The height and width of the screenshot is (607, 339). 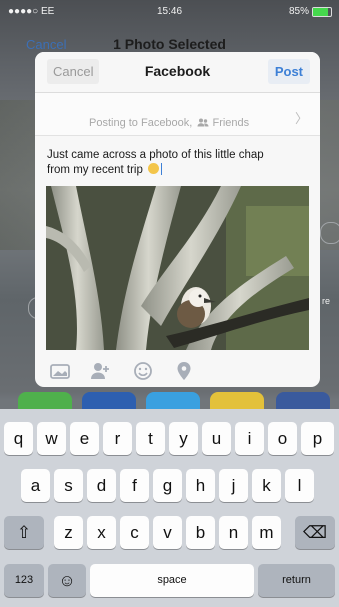 What do you see at coordinates (95, 170) in the screenshot?
I see `message-line-2: from my recent trip` at bounding box center [95, 170].